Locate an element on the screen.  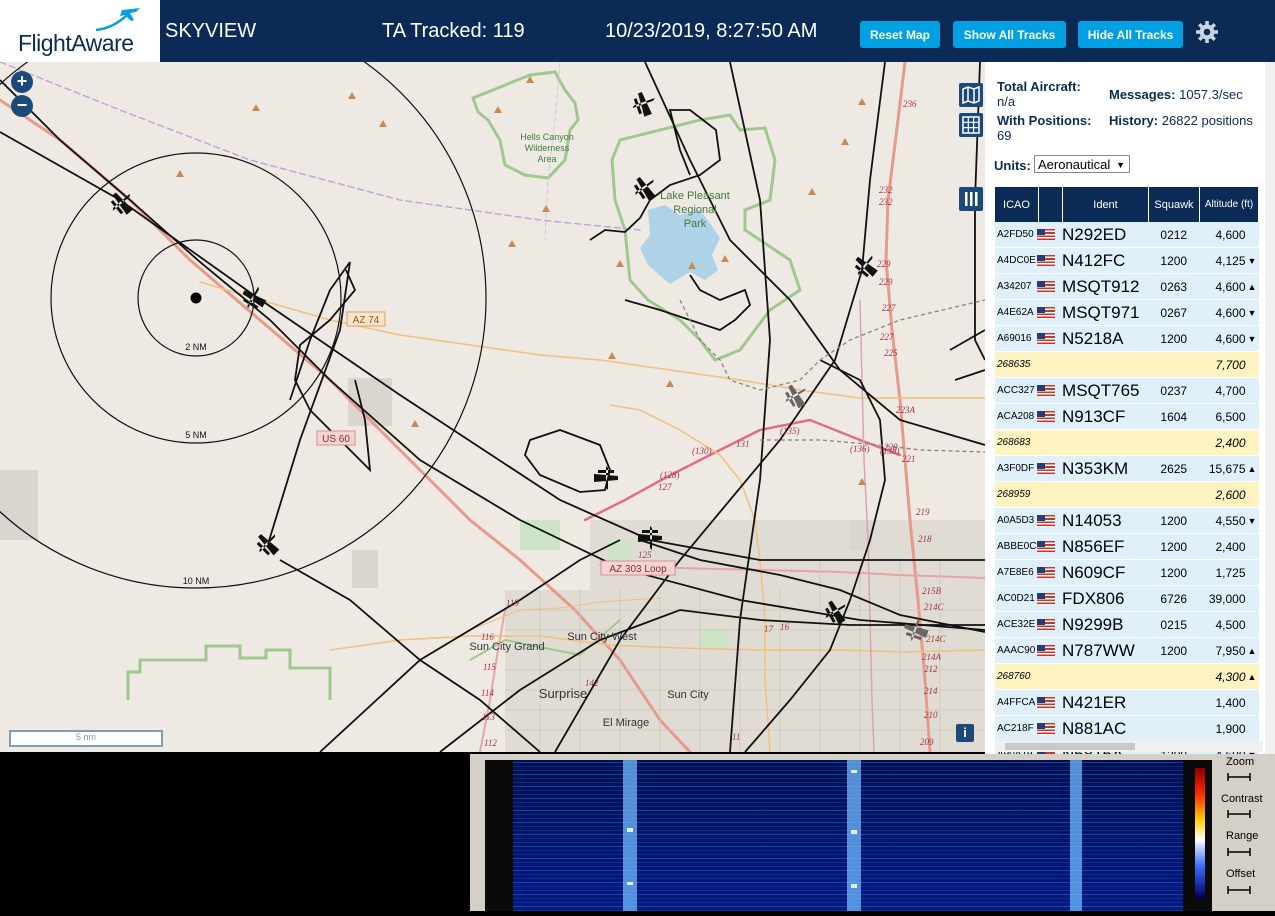
table-row: ACE32E N9299B 0215 4,500 is located at coordinates (1127, 625).